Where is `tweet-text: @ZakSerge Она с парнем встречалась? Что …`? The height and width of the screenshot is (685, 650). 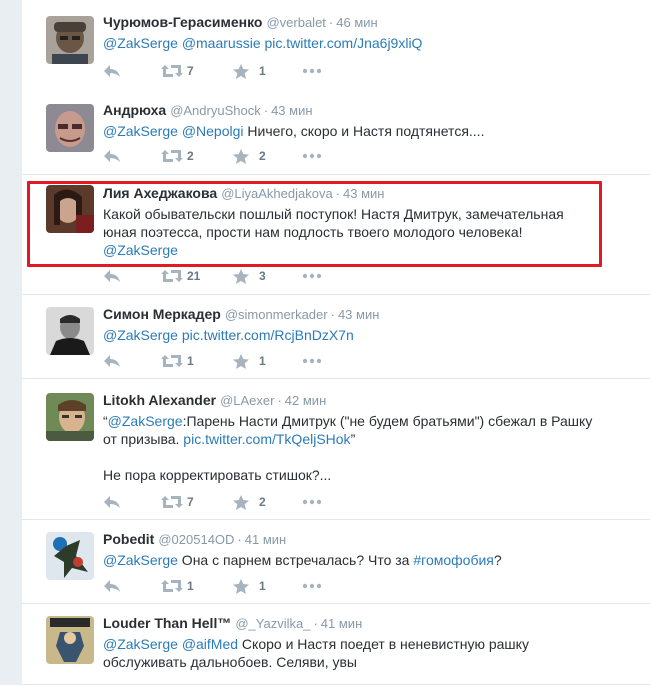
tweet-text: @ZakSerge Она с парнем встречалась? Что … is located at coordinates (366, 560).